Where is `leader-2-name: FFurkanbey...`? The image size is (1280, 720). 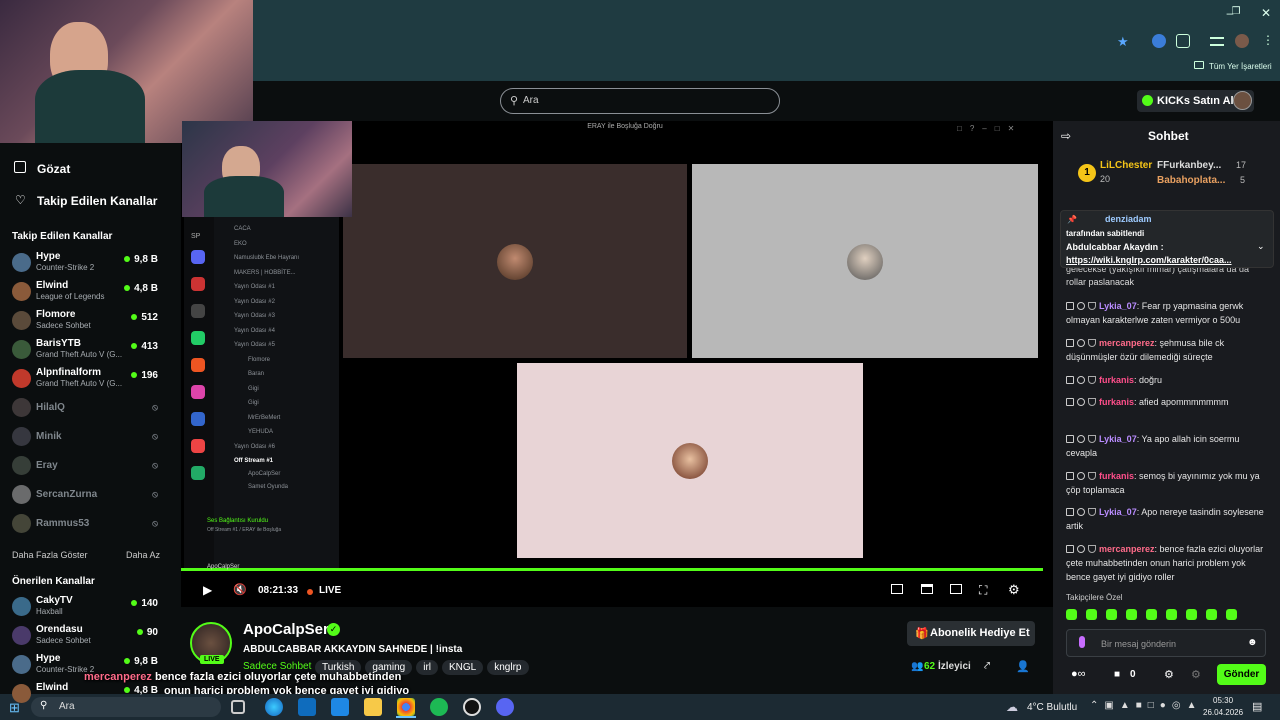
leader-2-name: FFurkanbey... is located at coordinates (1189, 165).